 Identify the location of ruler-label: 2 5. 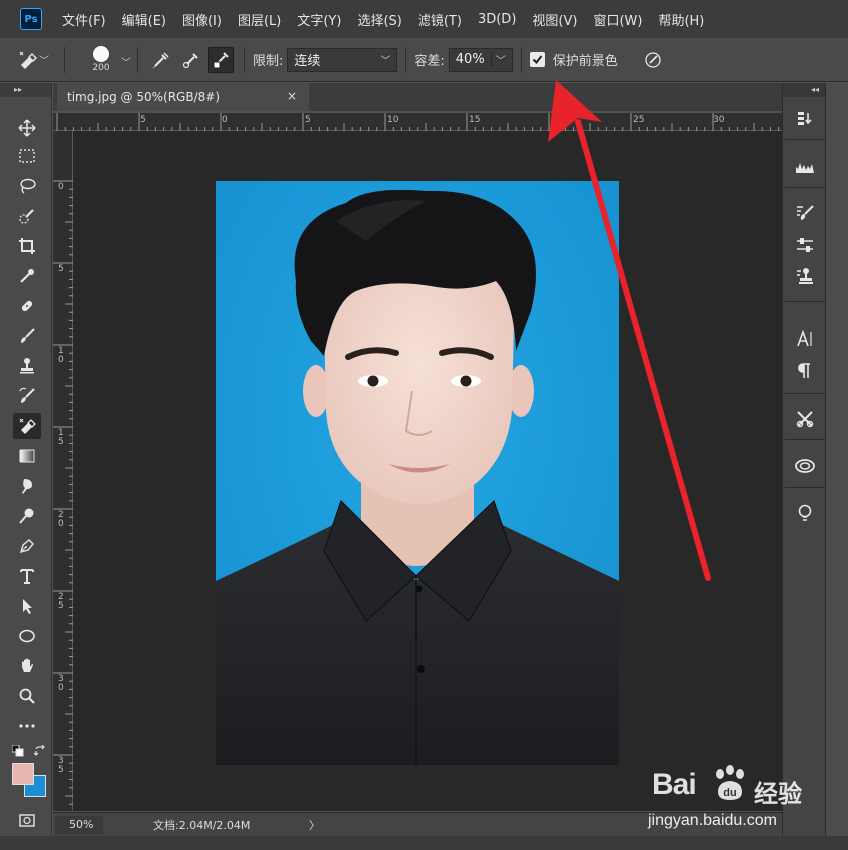
(61, 601).